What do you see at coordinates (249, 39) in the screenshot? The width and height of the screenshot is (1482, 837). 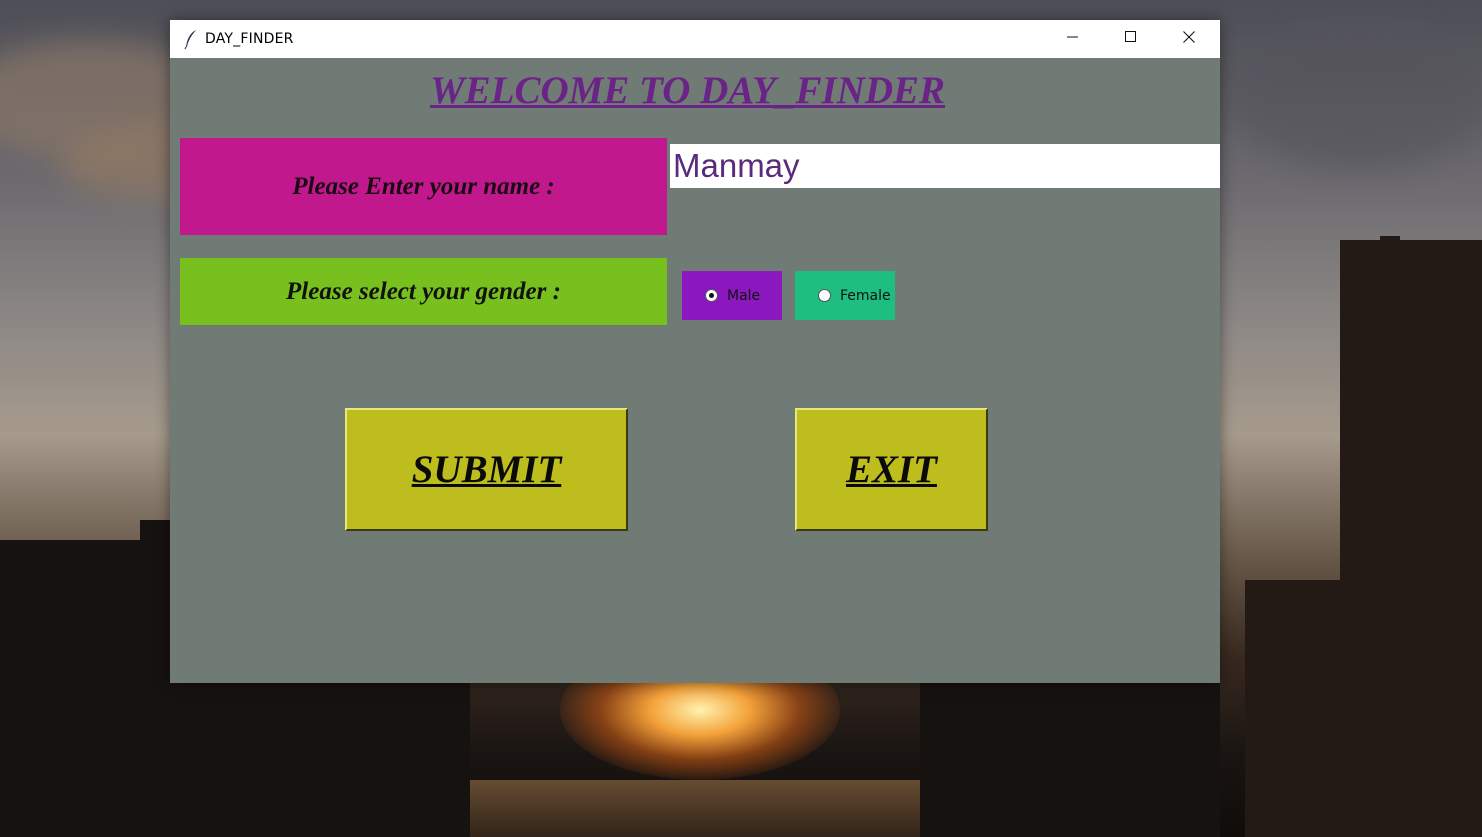 I see `window-title: DAY_FINDER` at bounding box center [249, 39].